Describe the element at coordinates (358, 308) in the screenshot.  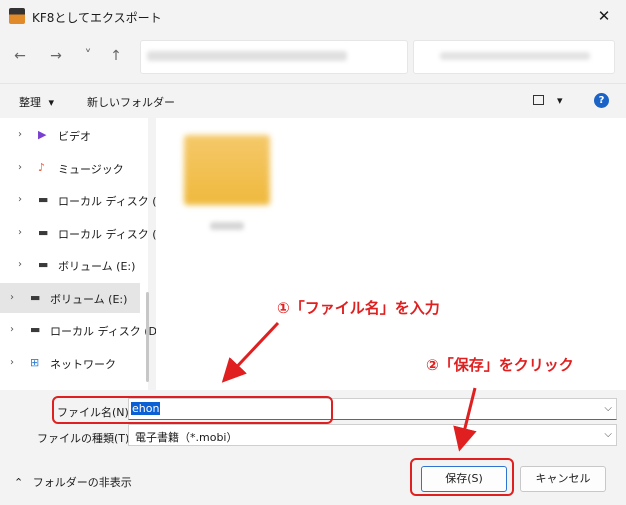
I see `annotation-step1: ①「ファイル名」を入力` at that location.